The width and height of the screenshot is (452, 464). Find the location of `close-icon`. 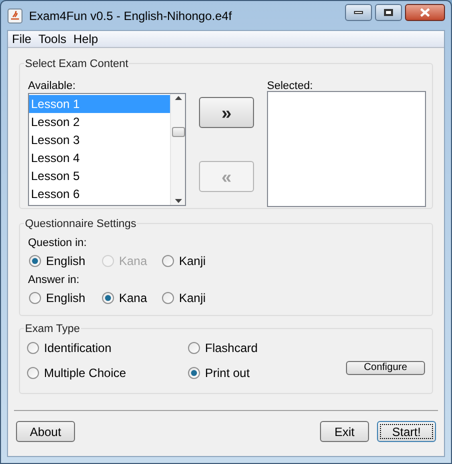

close-icon is located at coordinates (425, 12).